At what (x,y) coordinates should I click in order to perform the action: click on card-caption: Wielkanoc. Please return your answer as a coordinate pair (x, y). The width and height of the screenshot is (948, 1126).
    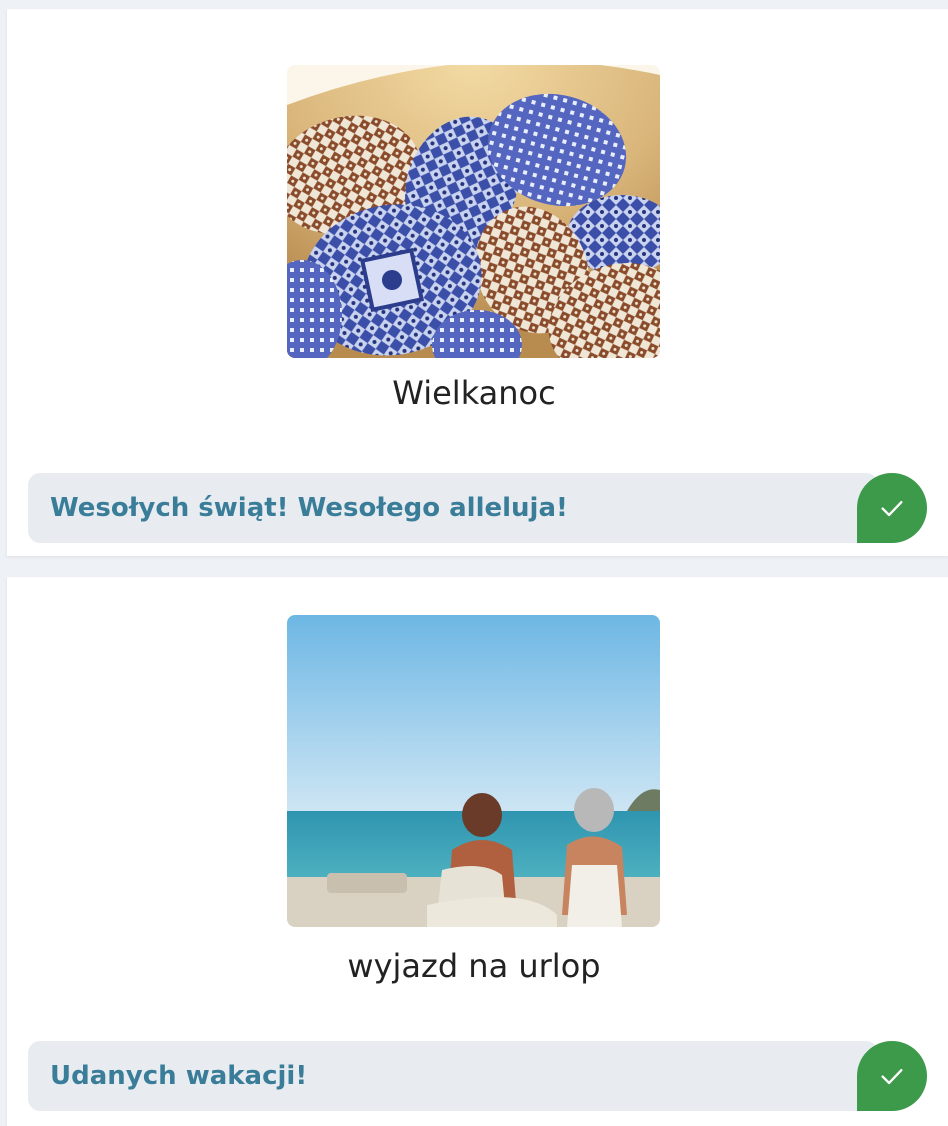
    Looking at the image, I should click on (474, 393).